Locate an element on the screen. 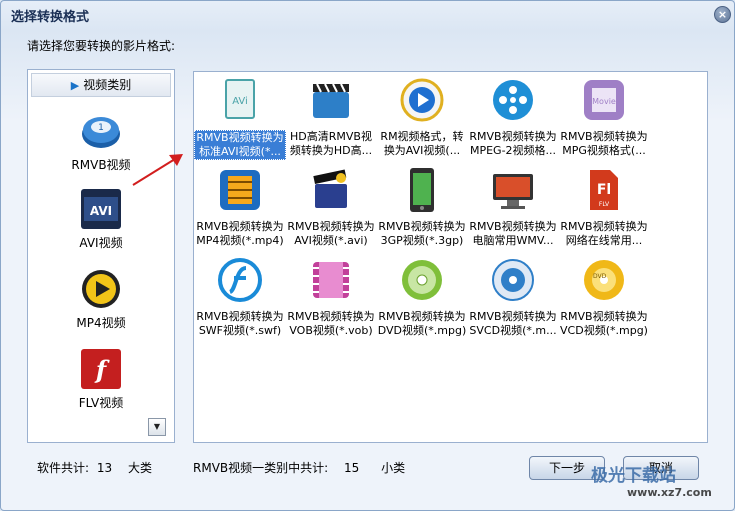 The height and width of the screenshot is (511, 735). watermark-url: www.xz7.com is located at coordinates (669, 492).